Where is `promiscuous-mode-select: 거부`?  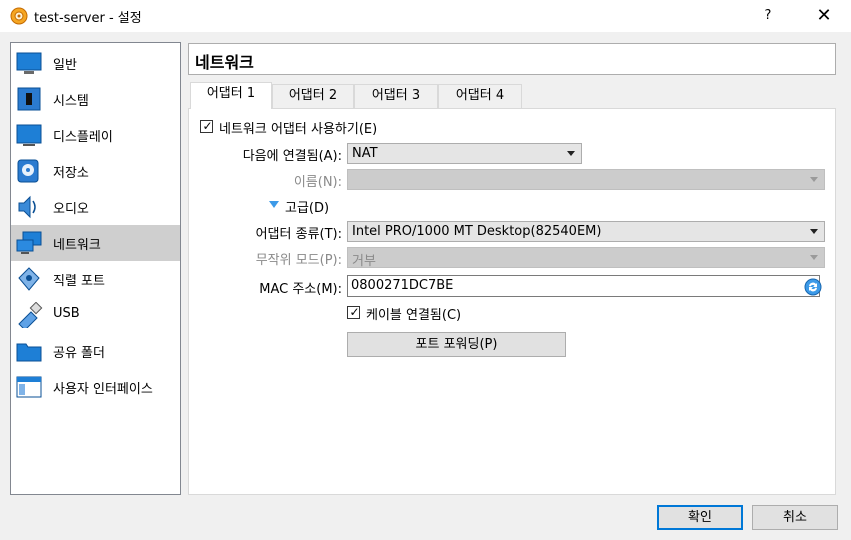 promiscuous-mode-select: 거부 is located at coordinates (586, 258).